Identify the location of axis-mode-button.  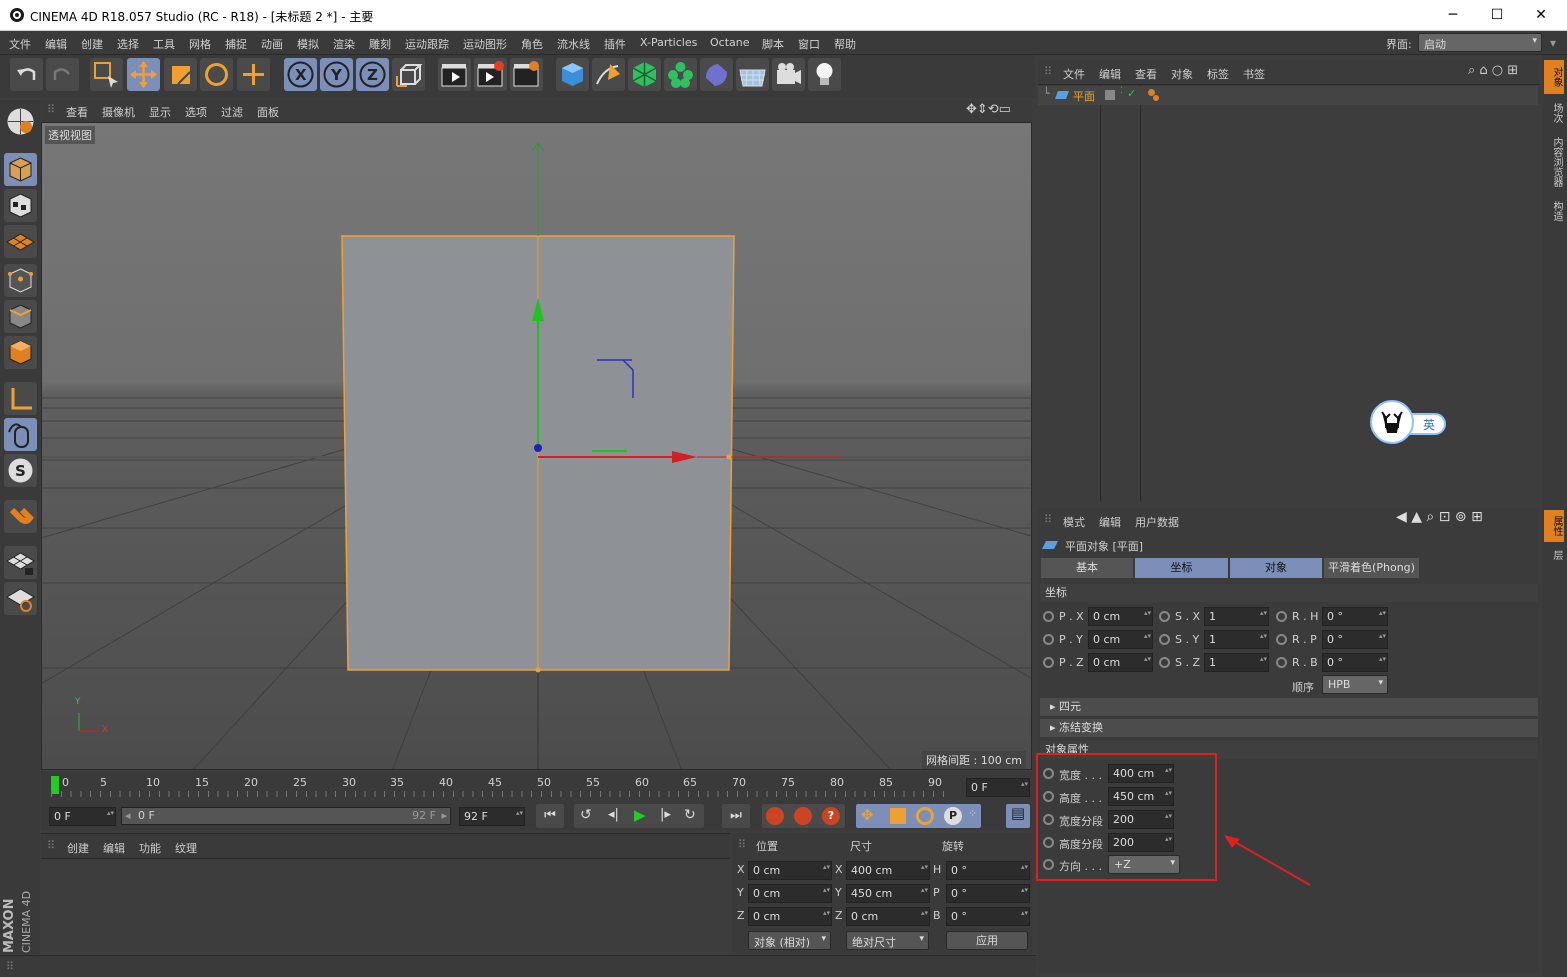
(20, 398).